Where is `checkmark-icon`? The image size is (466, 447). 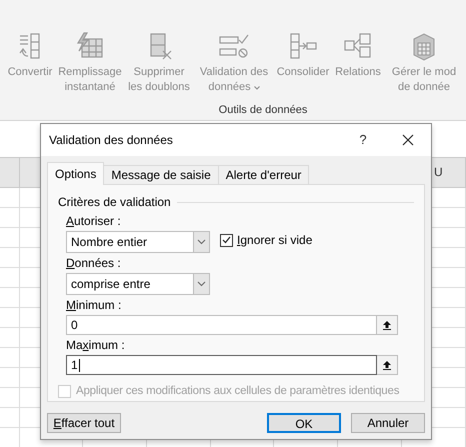 checkmark-icon is located at coordinates (226, 240).